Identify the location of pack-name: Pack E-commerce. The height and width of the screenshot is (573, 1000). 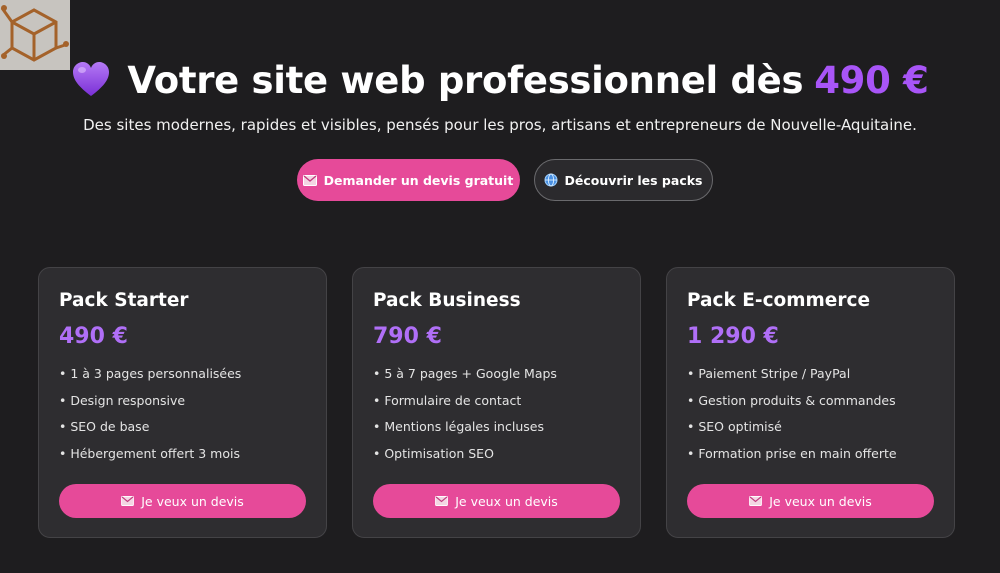
(778, 300).